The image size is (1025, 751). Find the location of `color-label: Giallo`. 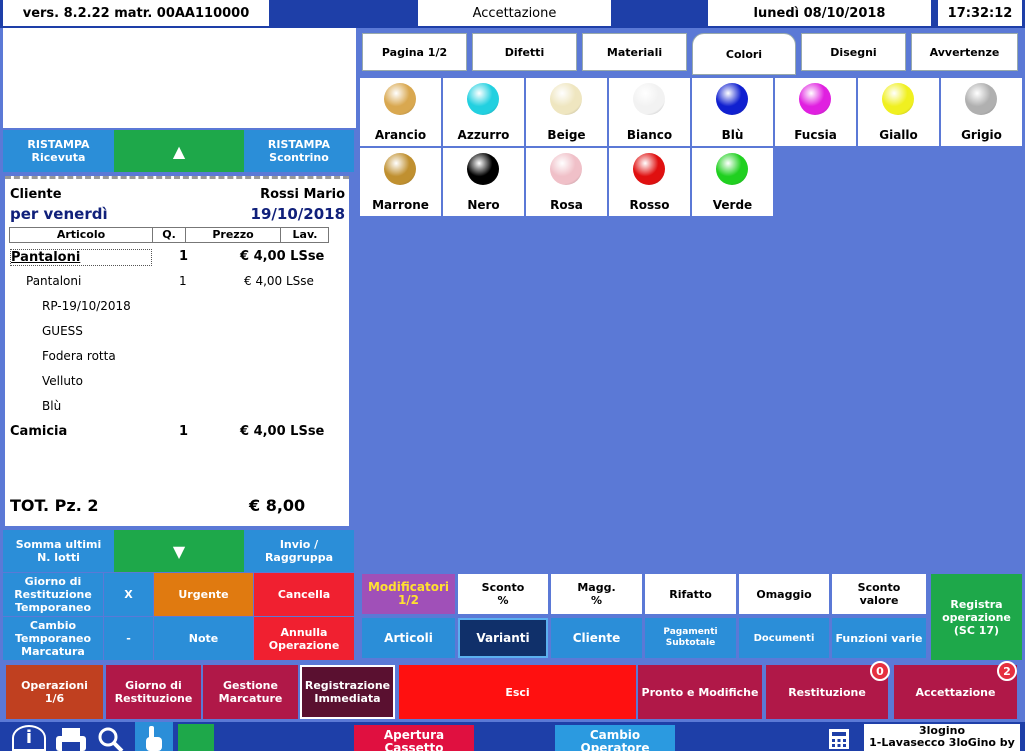

color-label: Giallo is located at coordinates (898, 135).